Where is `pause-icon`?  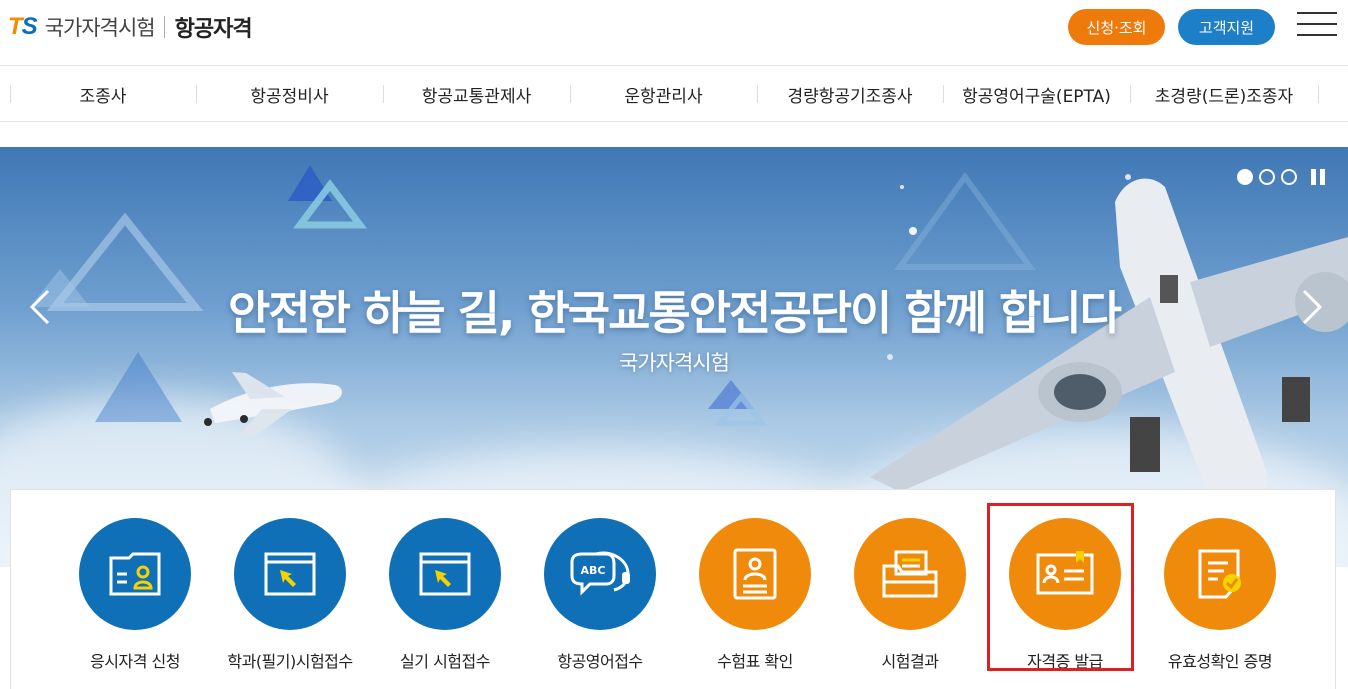 pause-icon is located at coordinates (1318, 177).